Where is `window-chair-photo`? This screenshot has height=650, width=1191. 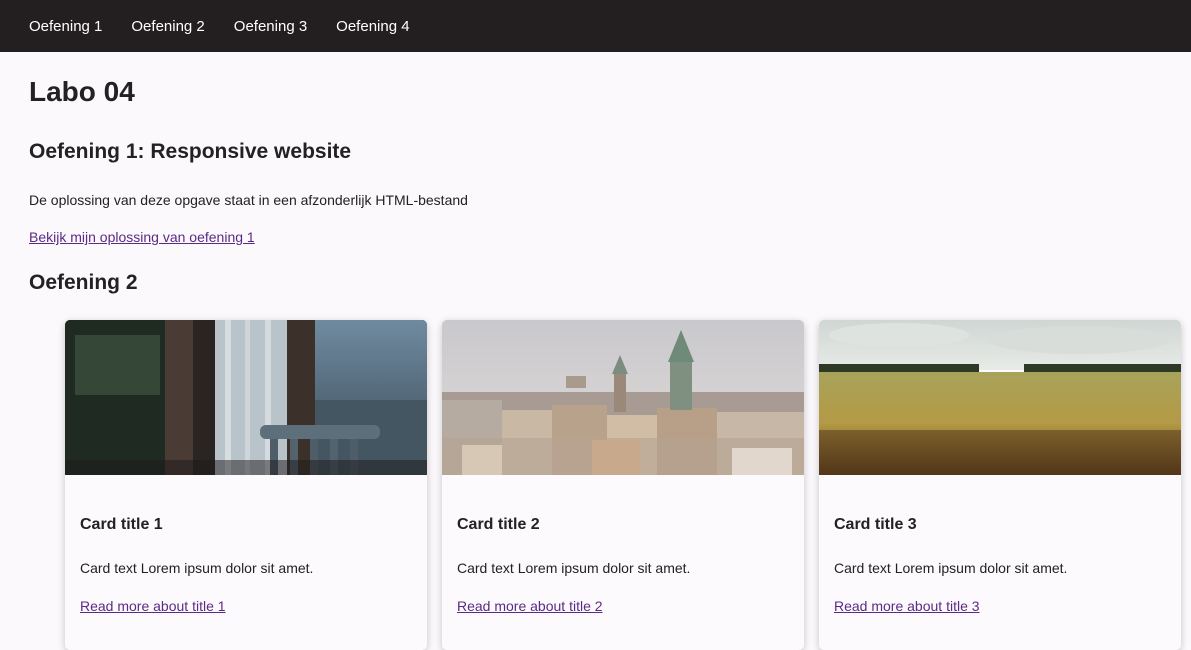
window-chair-photo is located at coordinates (246, 397).